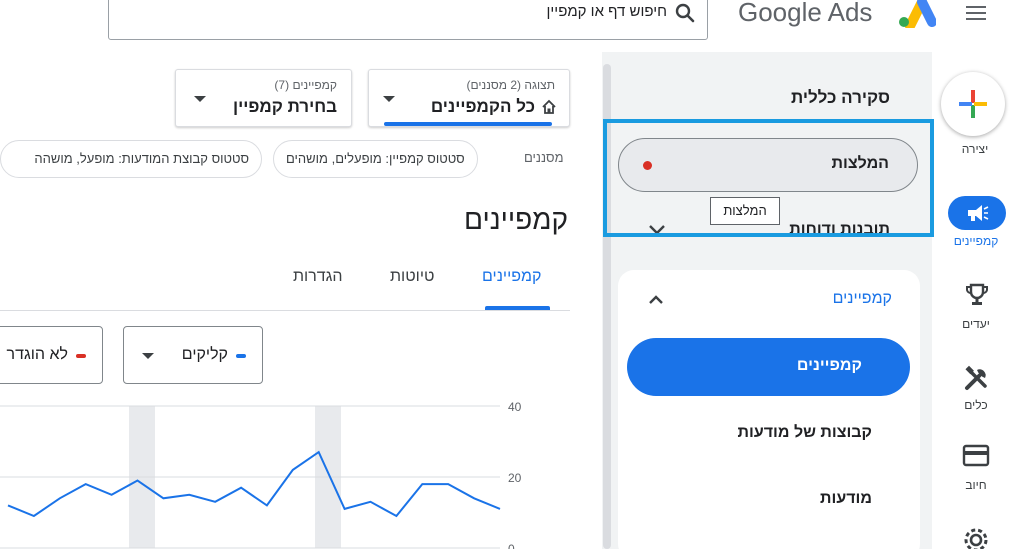 Image resolution: width=1024 pixels, height=549 pixels. What do you see at coordinates (305, 85) in the screenshot?
I see `campaign-selector-caption: קמפיינים (7)` at bounding box center [305, 85].